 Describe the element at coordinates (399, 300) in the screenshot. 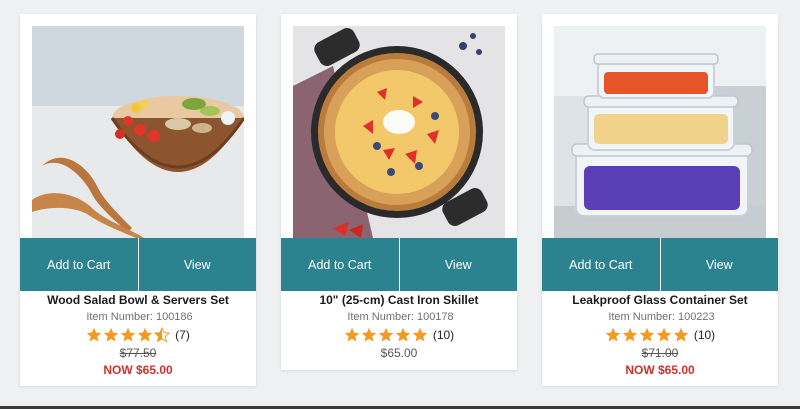

I see `product-title: 10" (25-cm) Cast Iron Skillet` at that location.